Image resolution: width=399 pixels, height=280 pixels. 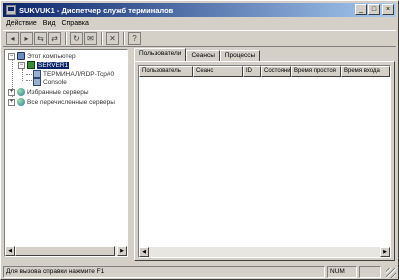 What do you see at coordinates (26, 38) in the screenshot?
I see `forward-icon: ▸` at bounding box center [26, 38].